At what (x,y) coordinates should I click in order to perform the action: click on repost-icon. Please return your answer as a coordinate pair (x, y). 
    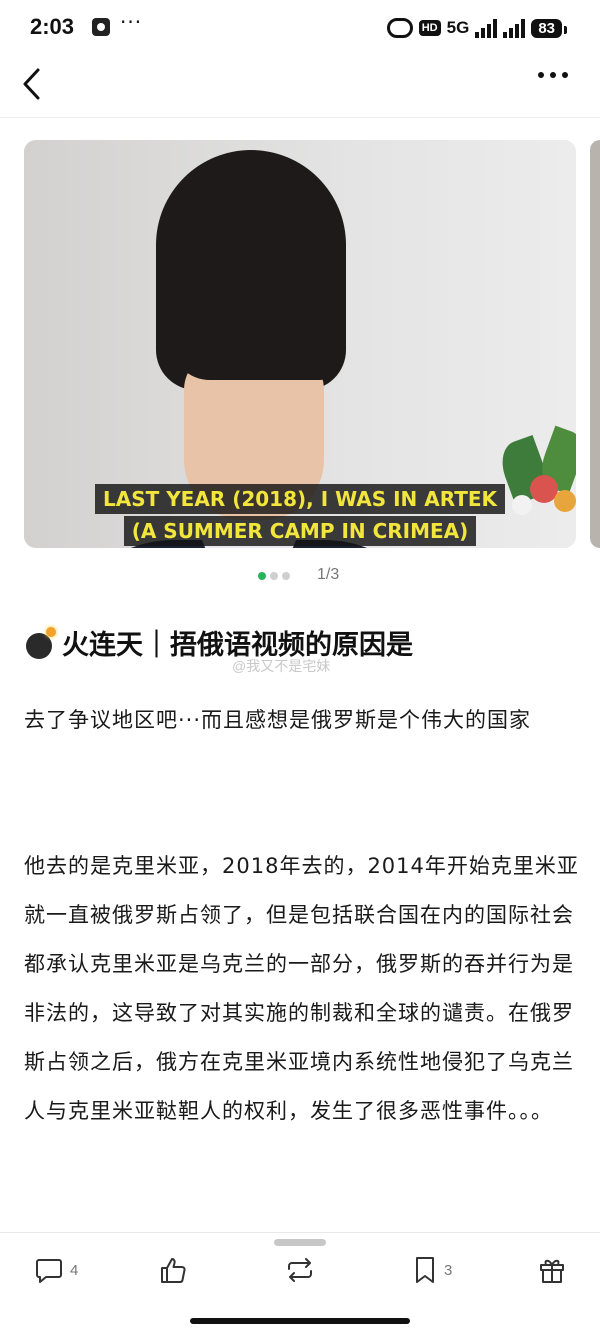
    Looking at the image, I should click on (300, 1270).